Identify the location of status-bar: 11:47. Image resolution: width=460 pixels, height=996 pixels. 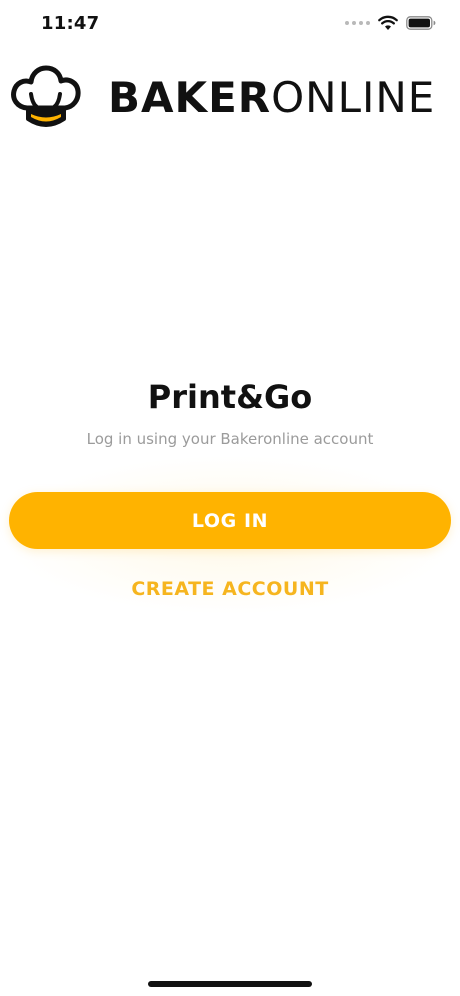
(230, 25).